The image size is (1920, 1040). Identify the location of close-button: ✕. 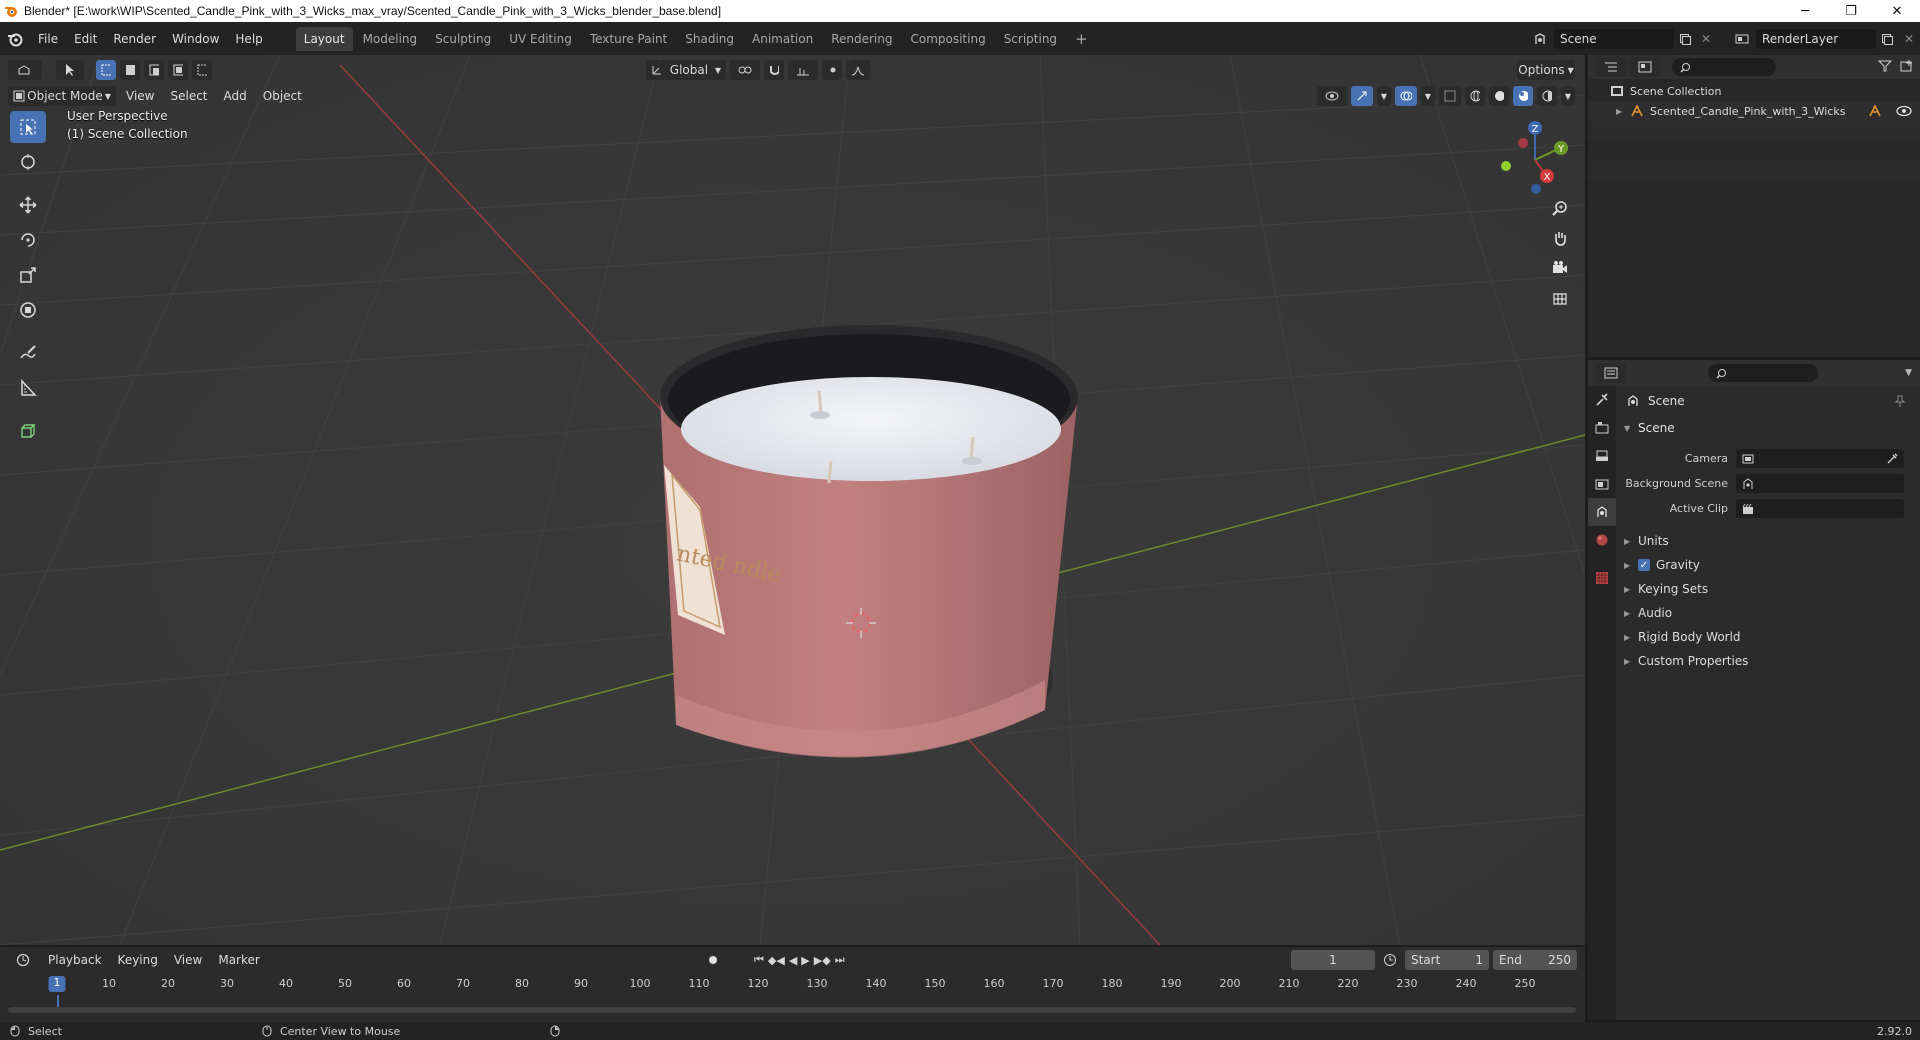
(1897, 11).